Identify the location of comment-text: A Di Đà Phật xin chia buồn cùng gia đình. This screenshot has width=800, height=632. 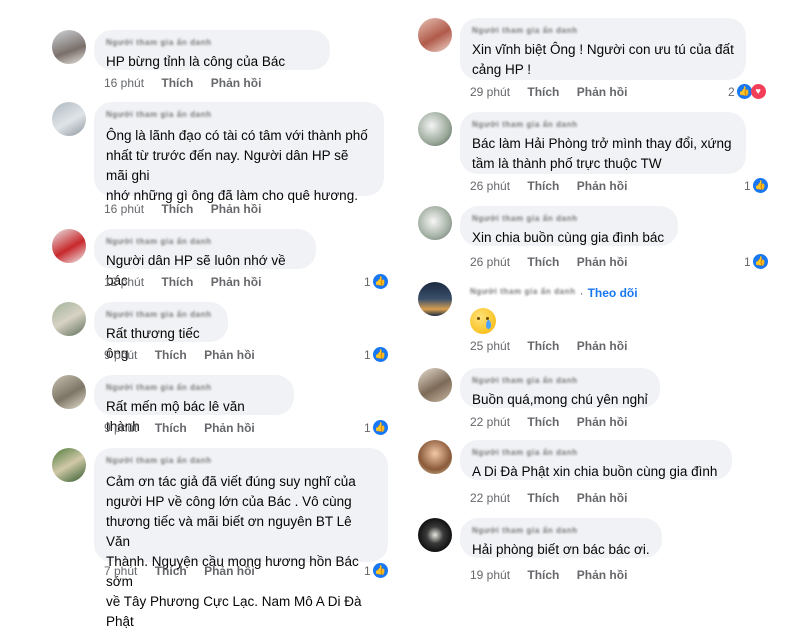
(595, 471).